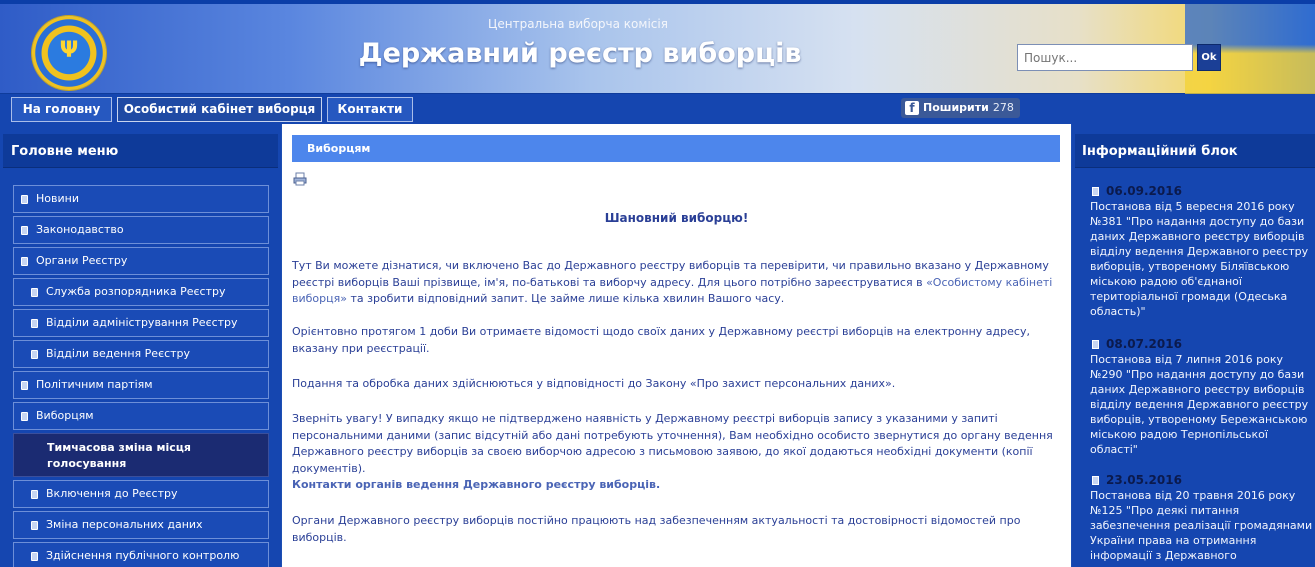  What do you see at coordinates (1144, 480) in the screenshot?
I see `news-date-text: 23.05.2016` at bounding box center [1144, 480].